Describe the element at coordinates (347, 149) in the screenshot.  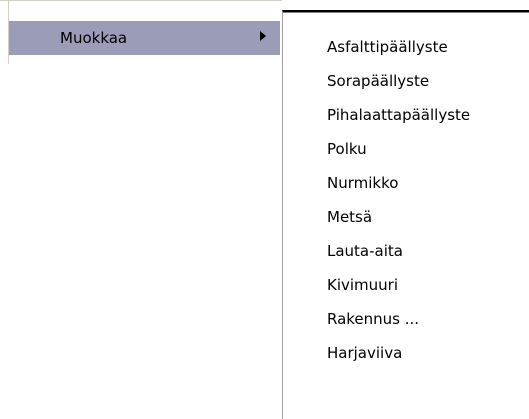
I see `submenu-item-label: Polku` at that location.